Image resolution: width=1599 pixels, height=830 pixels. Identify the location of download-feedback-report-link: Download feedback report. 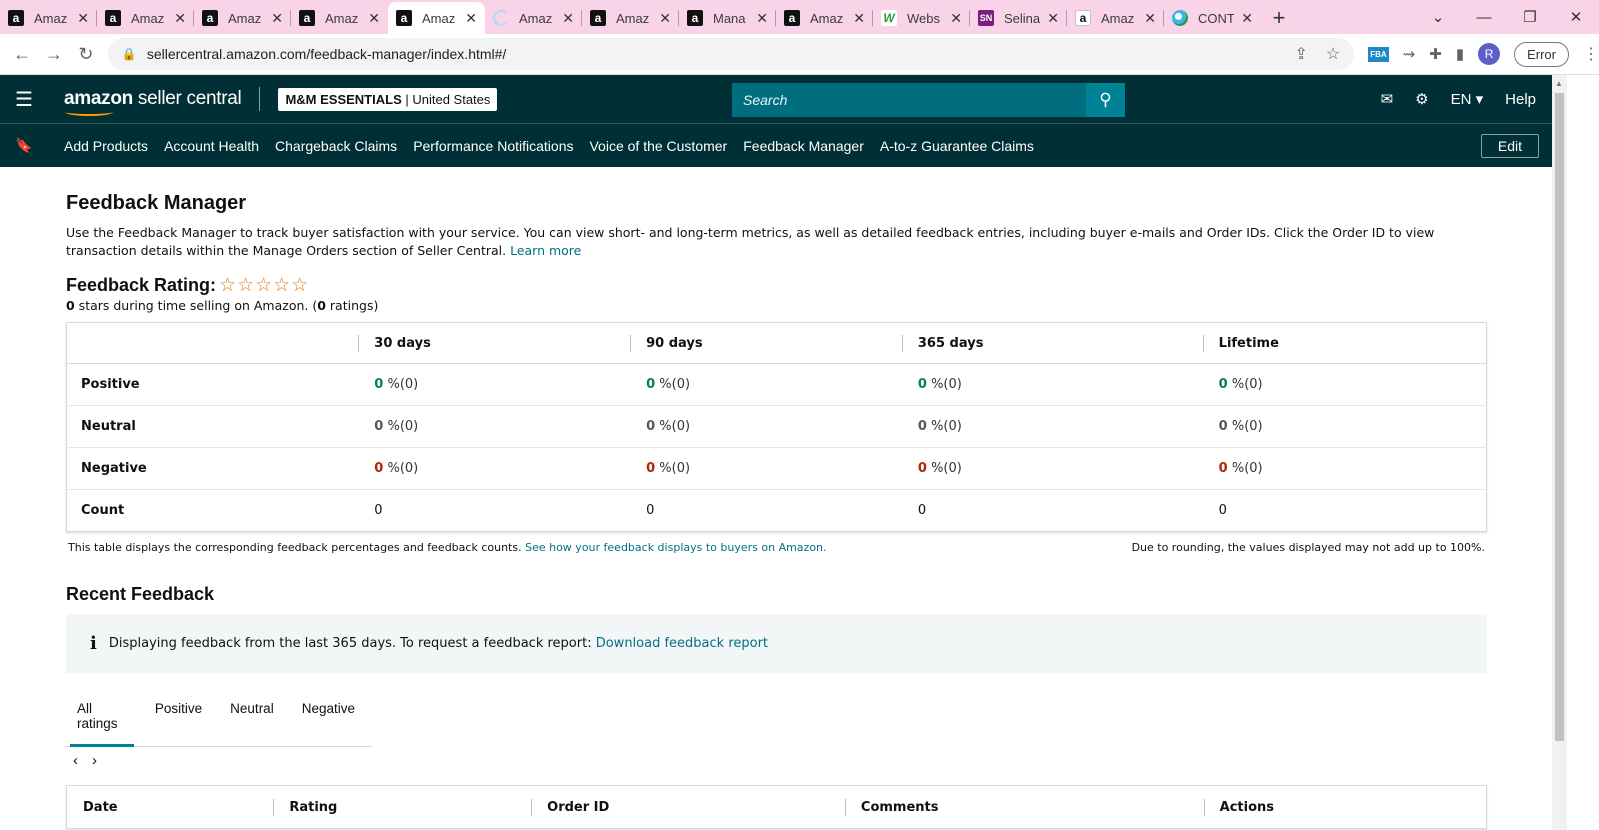
(682, 643).